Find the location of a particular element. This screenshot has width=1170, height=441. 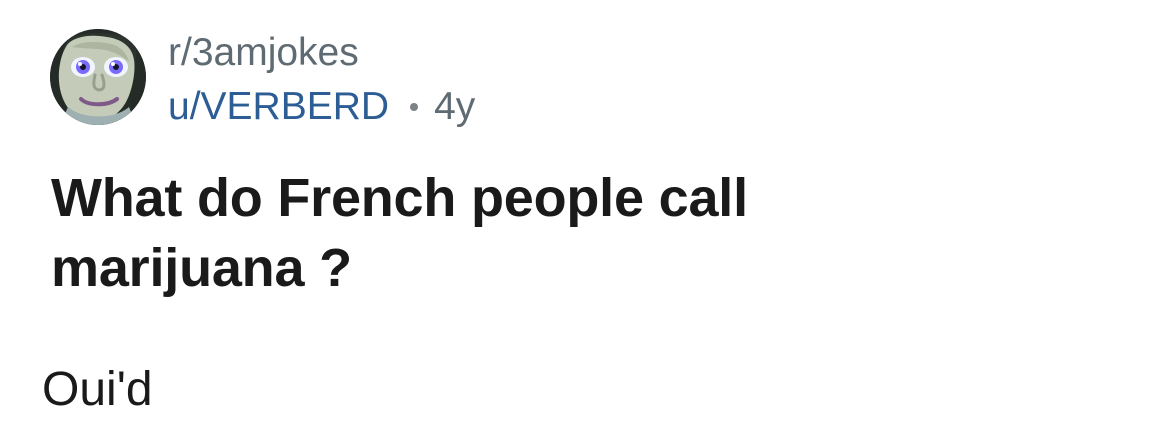

subreddit-link: r/3amjokes is located at coordinates (321, 53).